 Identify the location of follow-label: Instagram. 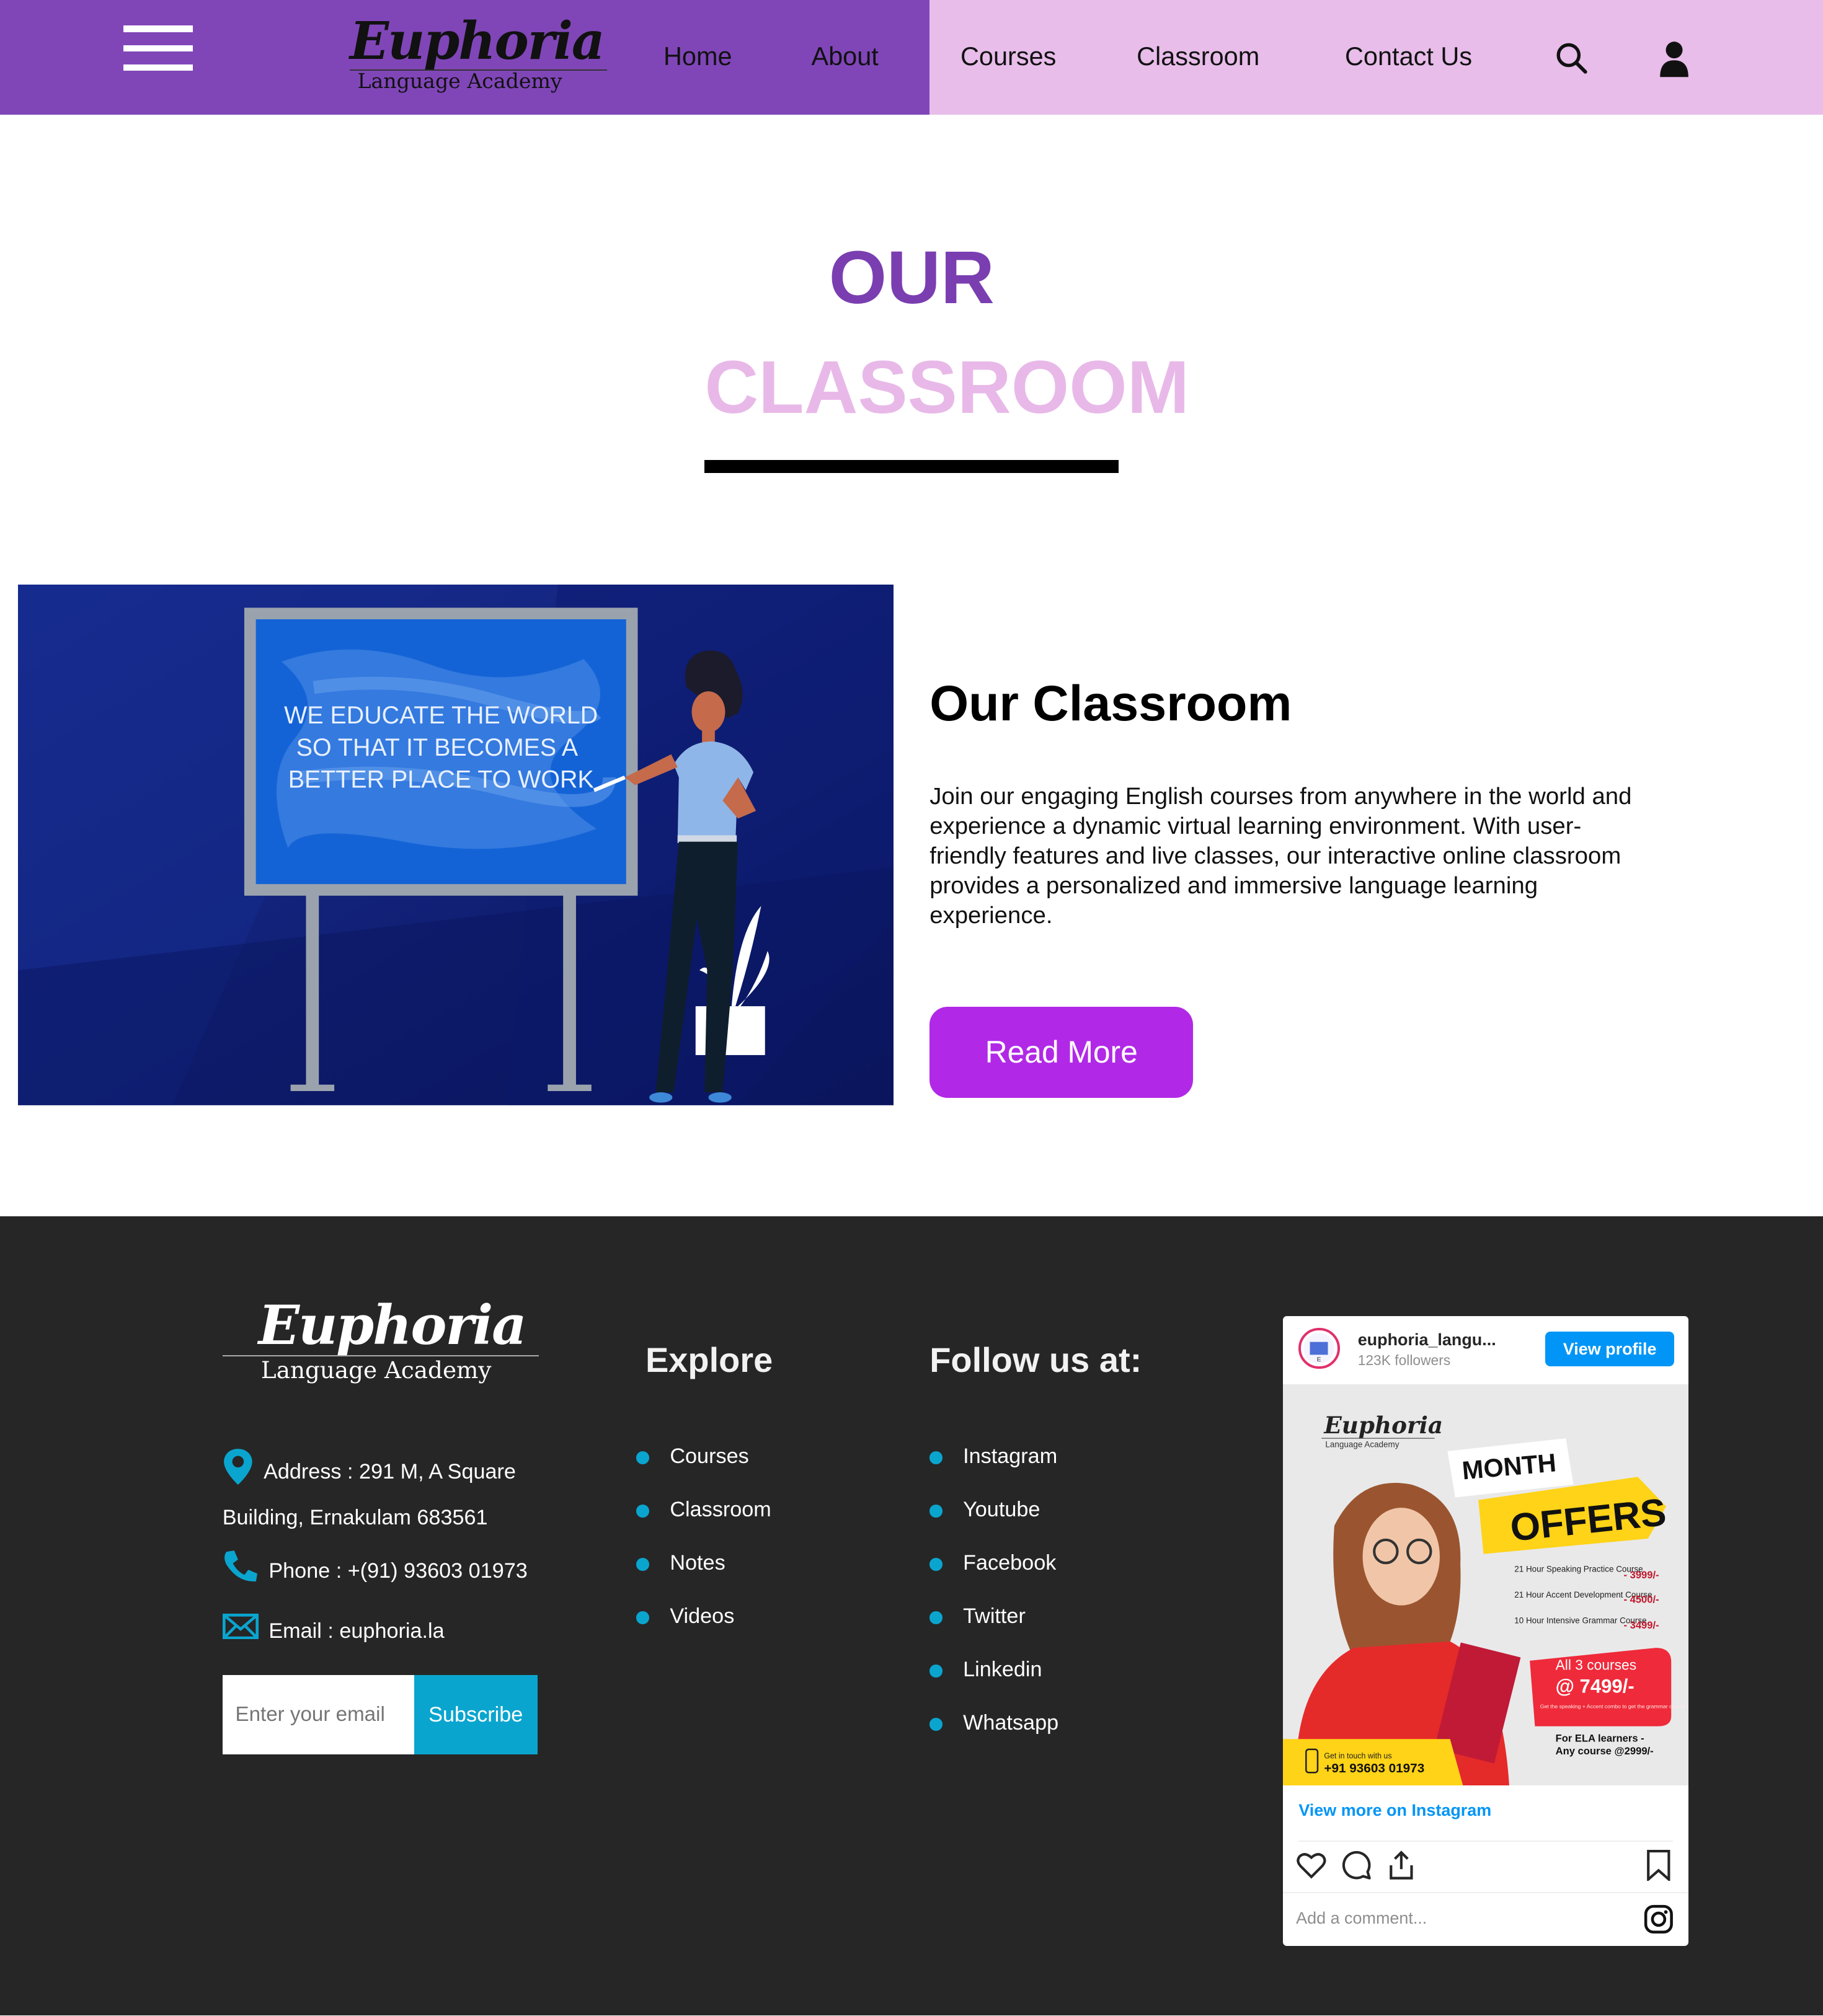
(1011, 1456).